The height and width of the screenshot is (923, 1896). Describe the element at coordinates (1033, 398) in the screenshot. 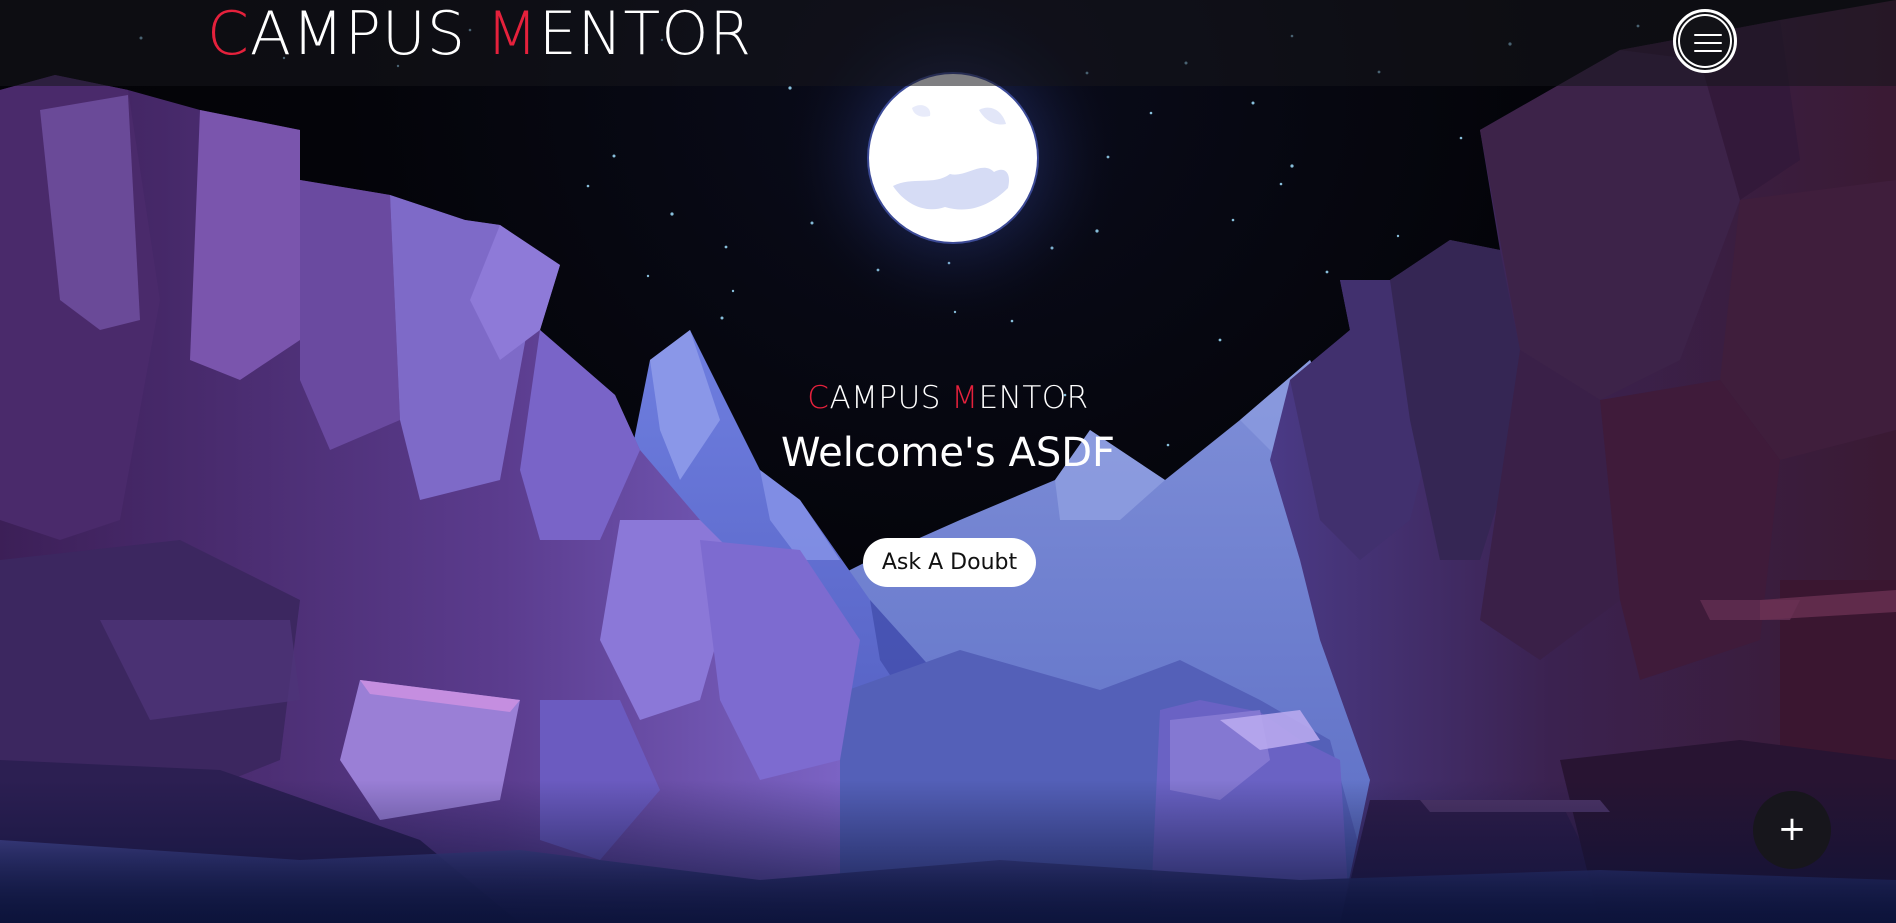

I see `hero-text-entor: ENTOR` at that location.